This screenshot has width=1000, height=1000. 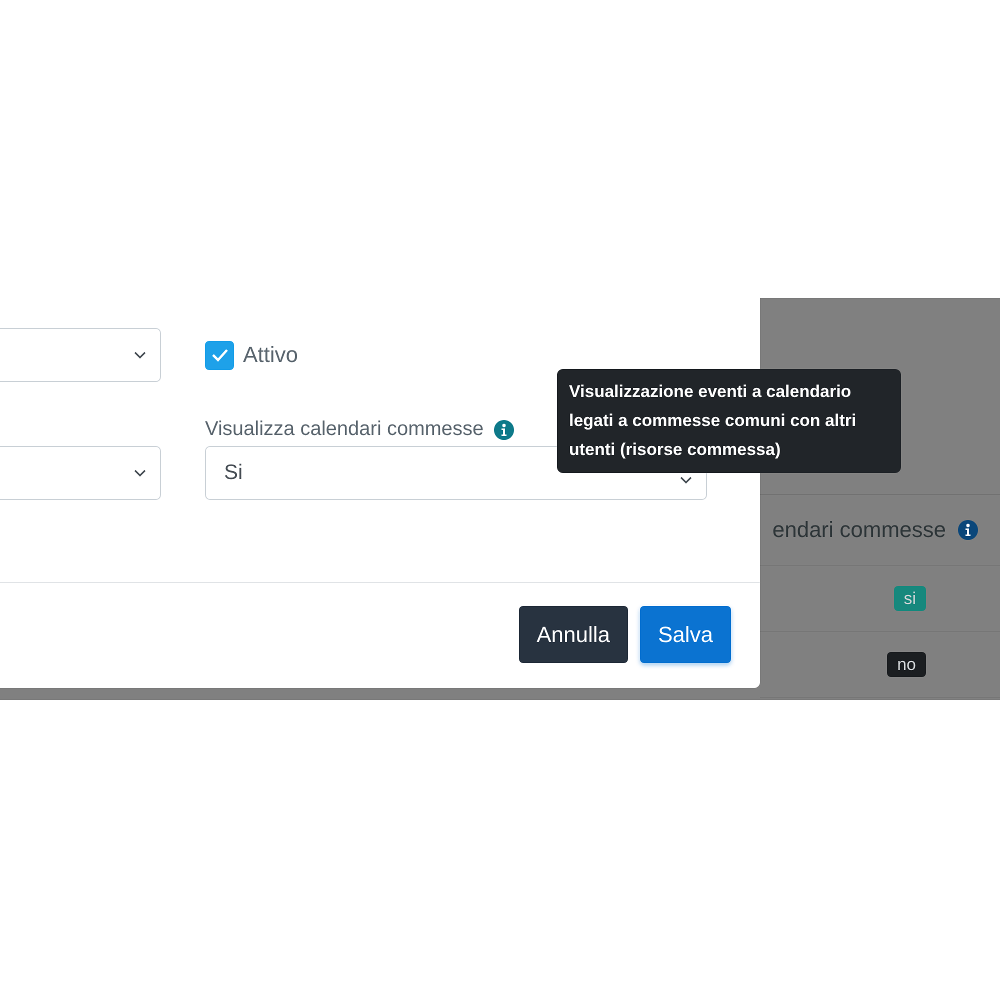 I want to click on checkmark-icon, so click(x=219, y=355).